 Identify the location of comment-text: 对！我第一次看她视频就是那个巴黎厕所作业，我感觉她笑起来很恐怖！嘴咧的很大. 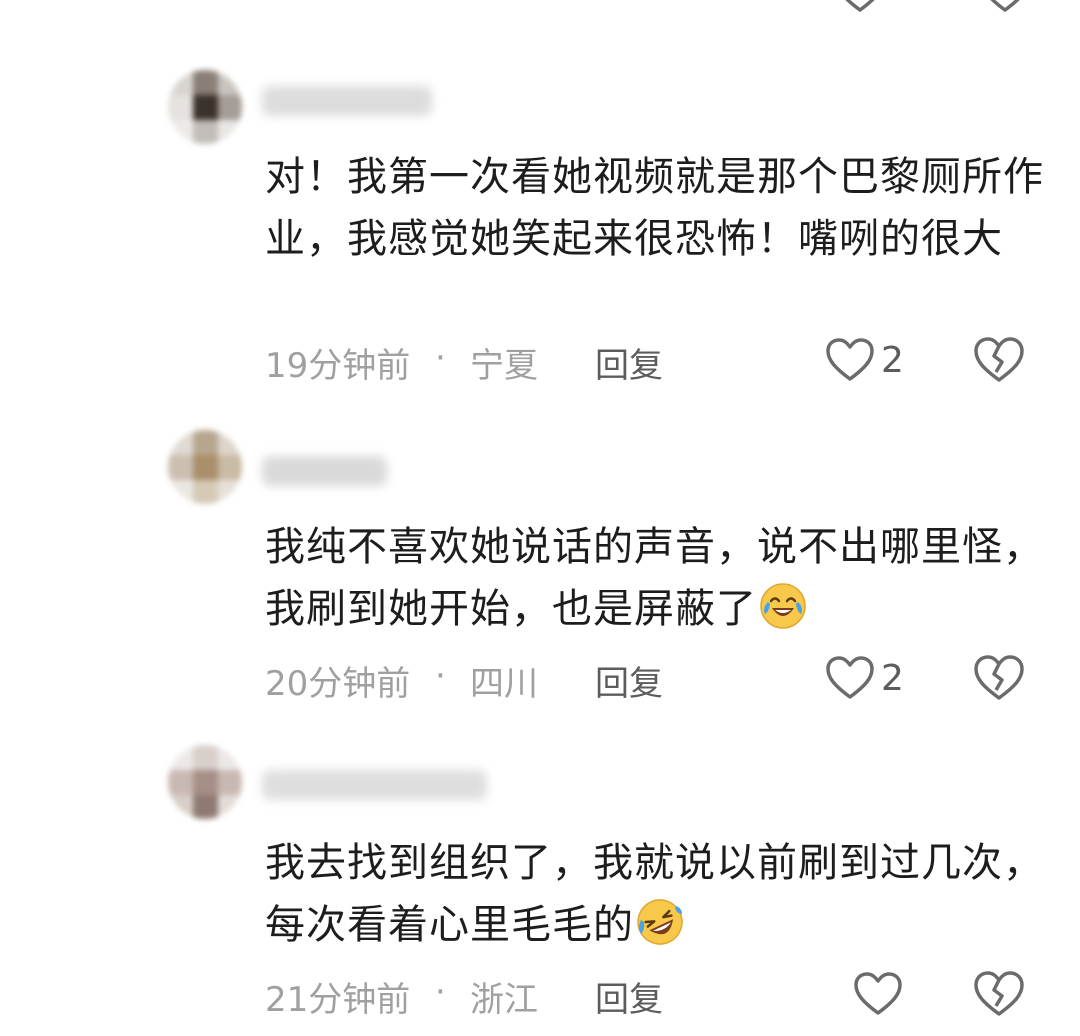
(655, 208).